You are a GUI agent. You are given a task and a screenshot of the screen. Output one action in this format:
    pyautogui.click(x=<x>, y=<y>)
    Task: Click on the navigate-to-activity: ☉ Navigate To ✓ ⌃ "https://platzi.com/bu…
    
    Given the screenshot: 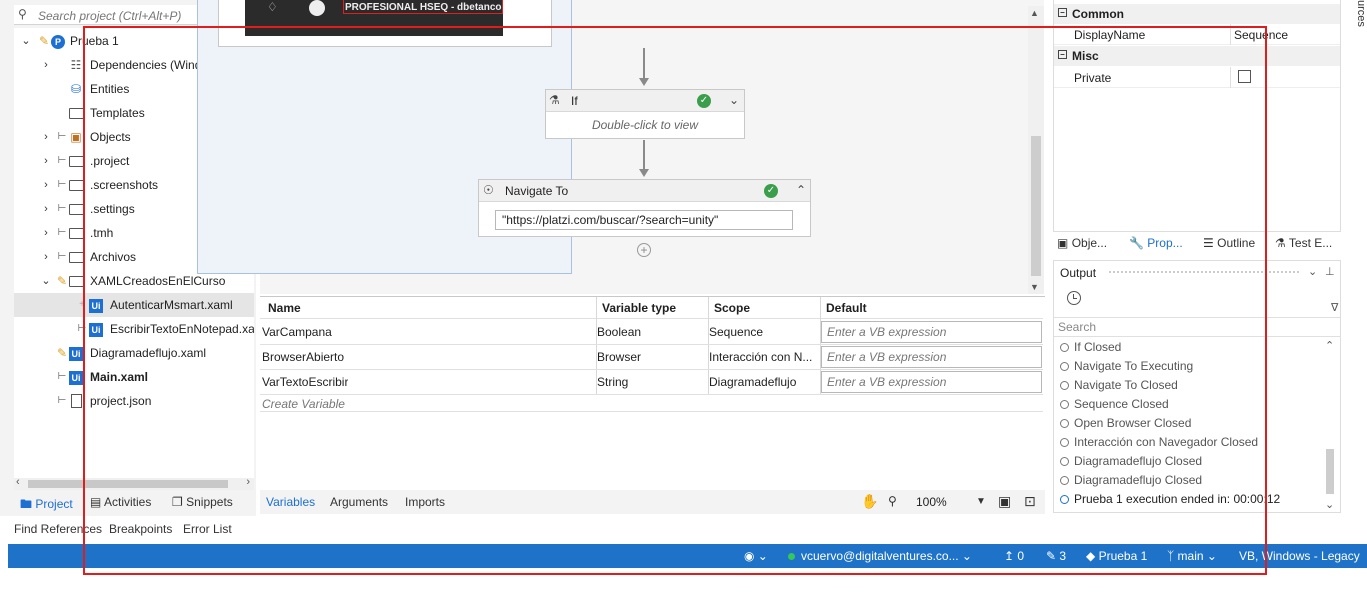 What is the action you would take?
    pyautogui.click(x=644, y=208)
    